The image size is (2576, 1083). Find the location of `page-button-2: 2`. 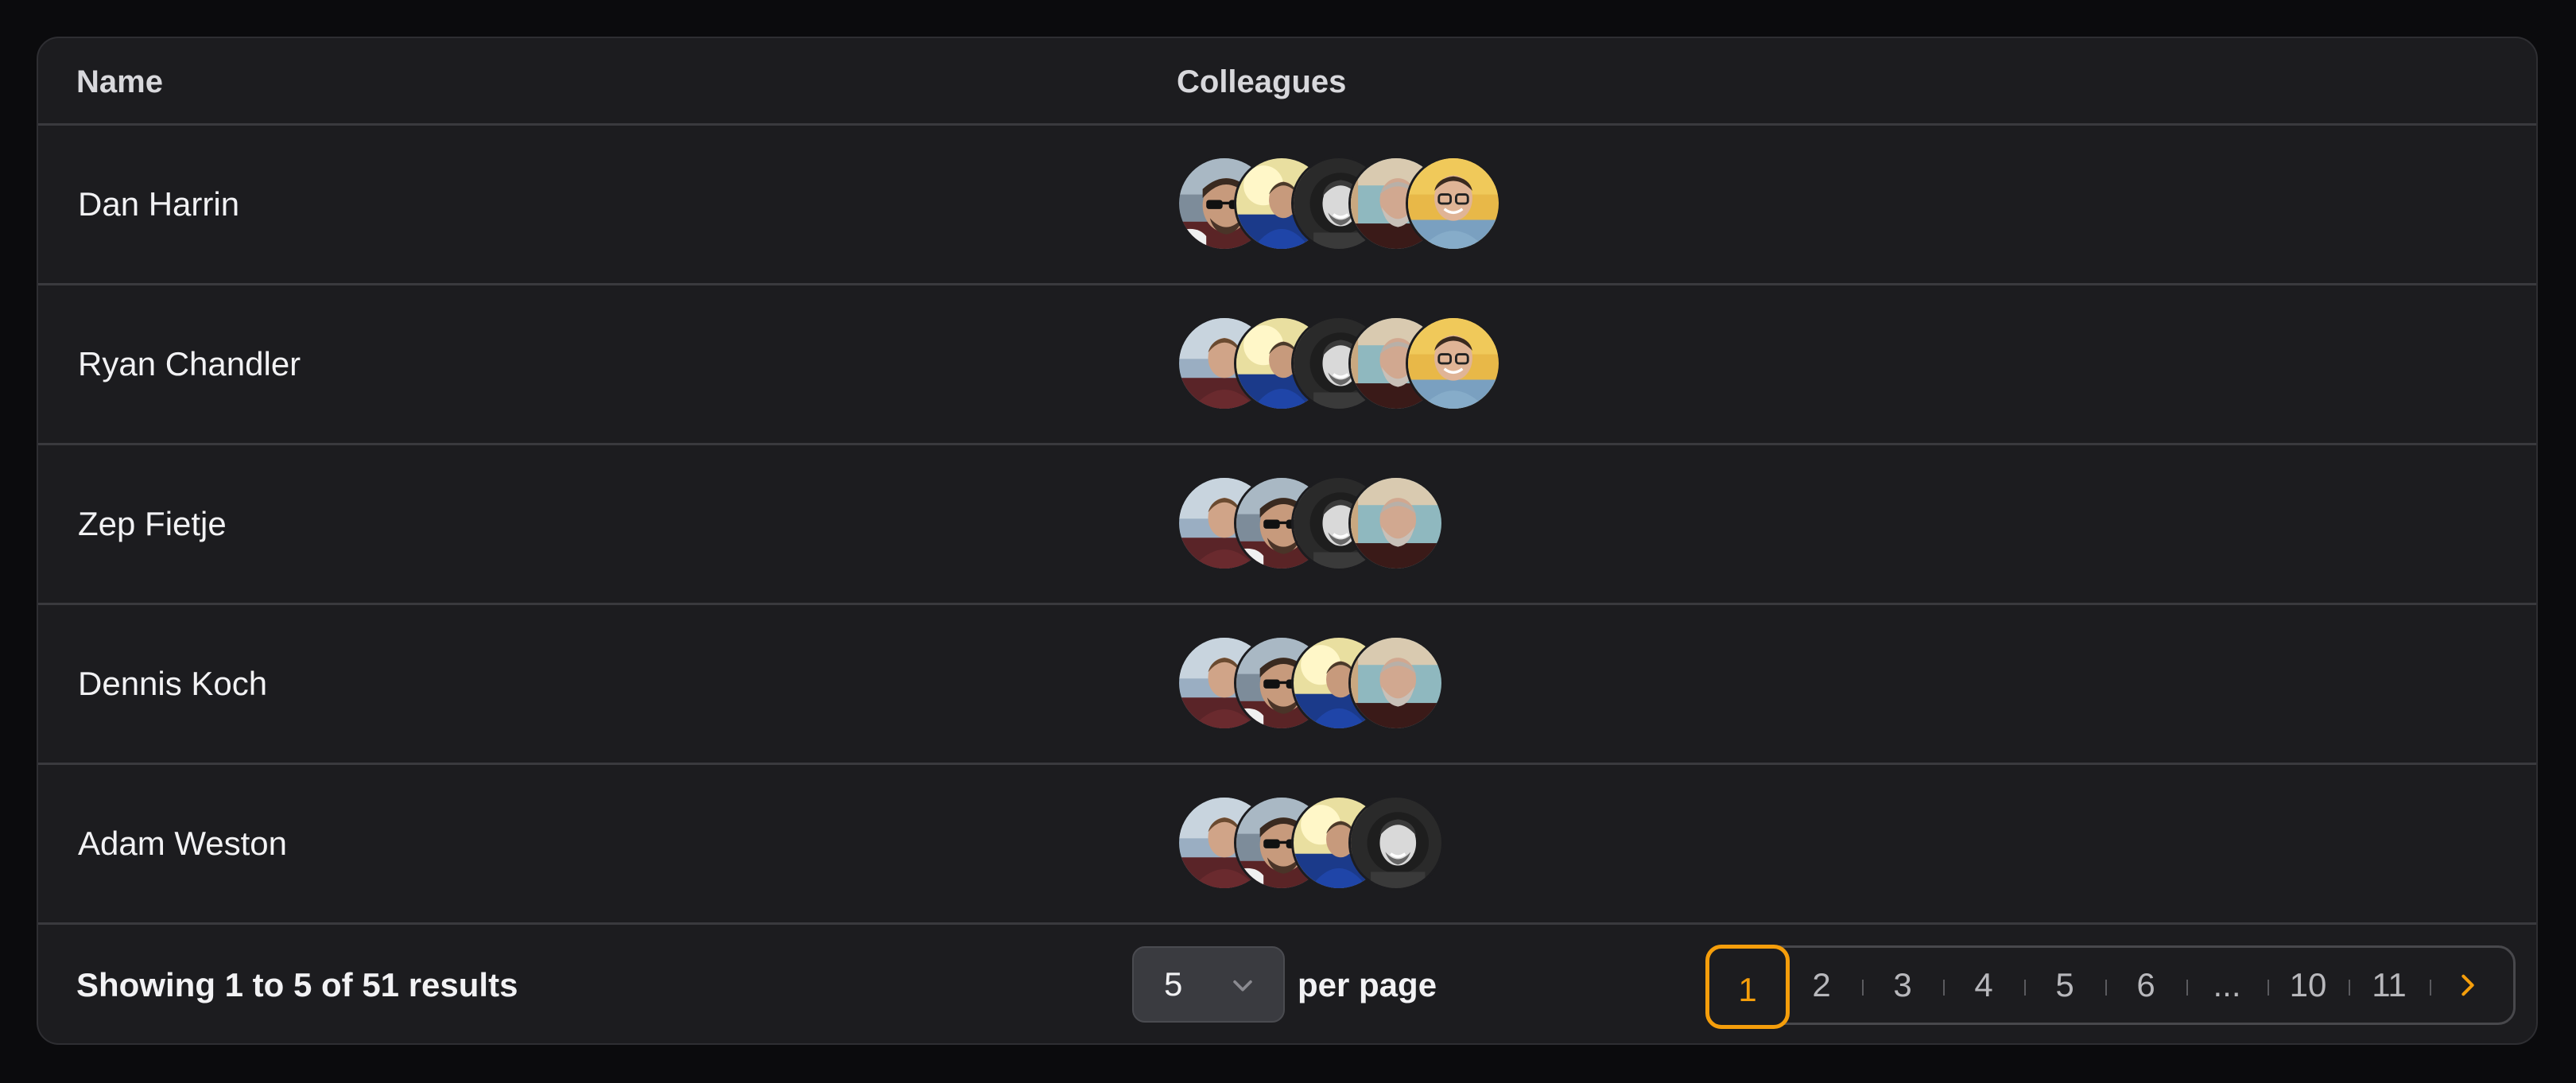

page-button-2: 2 is located at coordinates (1822, 985).